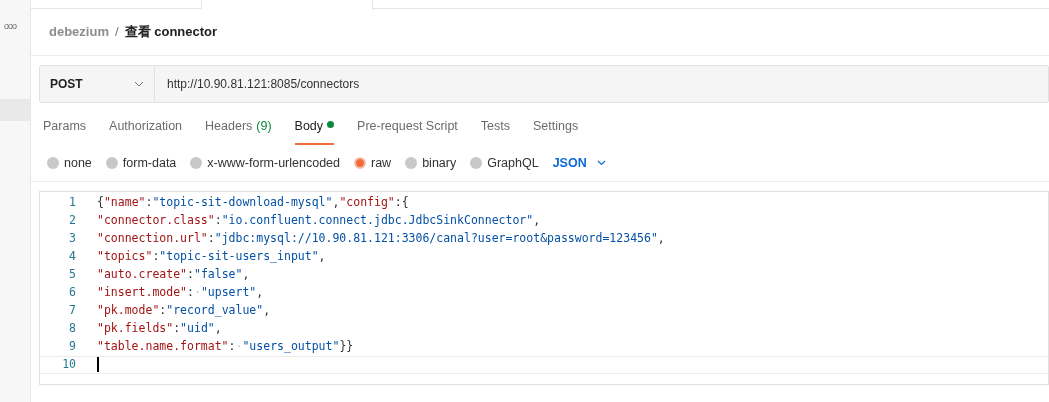 This screenshot has height=402, width=1049. I want to click on body-type-option: form-data, so click(141, 163).